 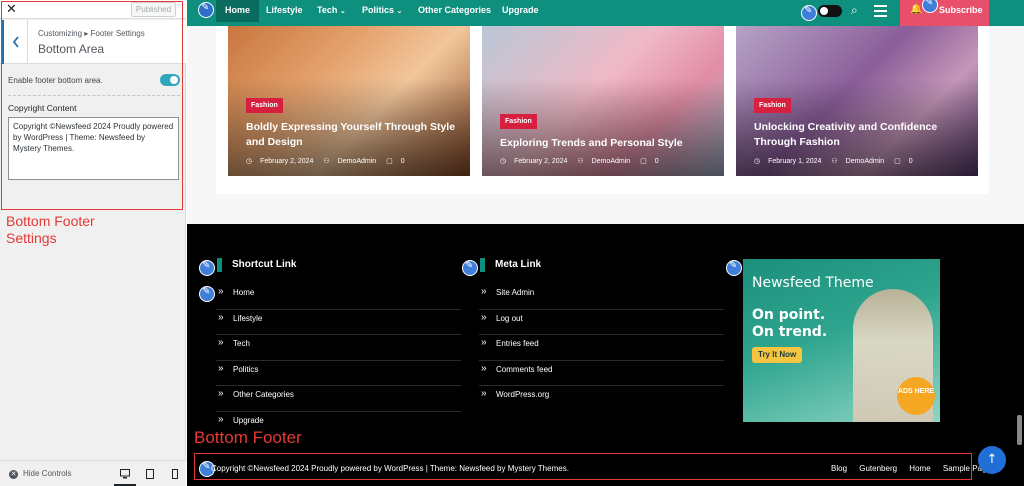 What do you see at coordinates (50, 229) in the screenshot?
I see `annotation-label: Bottom Footer Settings` at bounding box center [50, 229].